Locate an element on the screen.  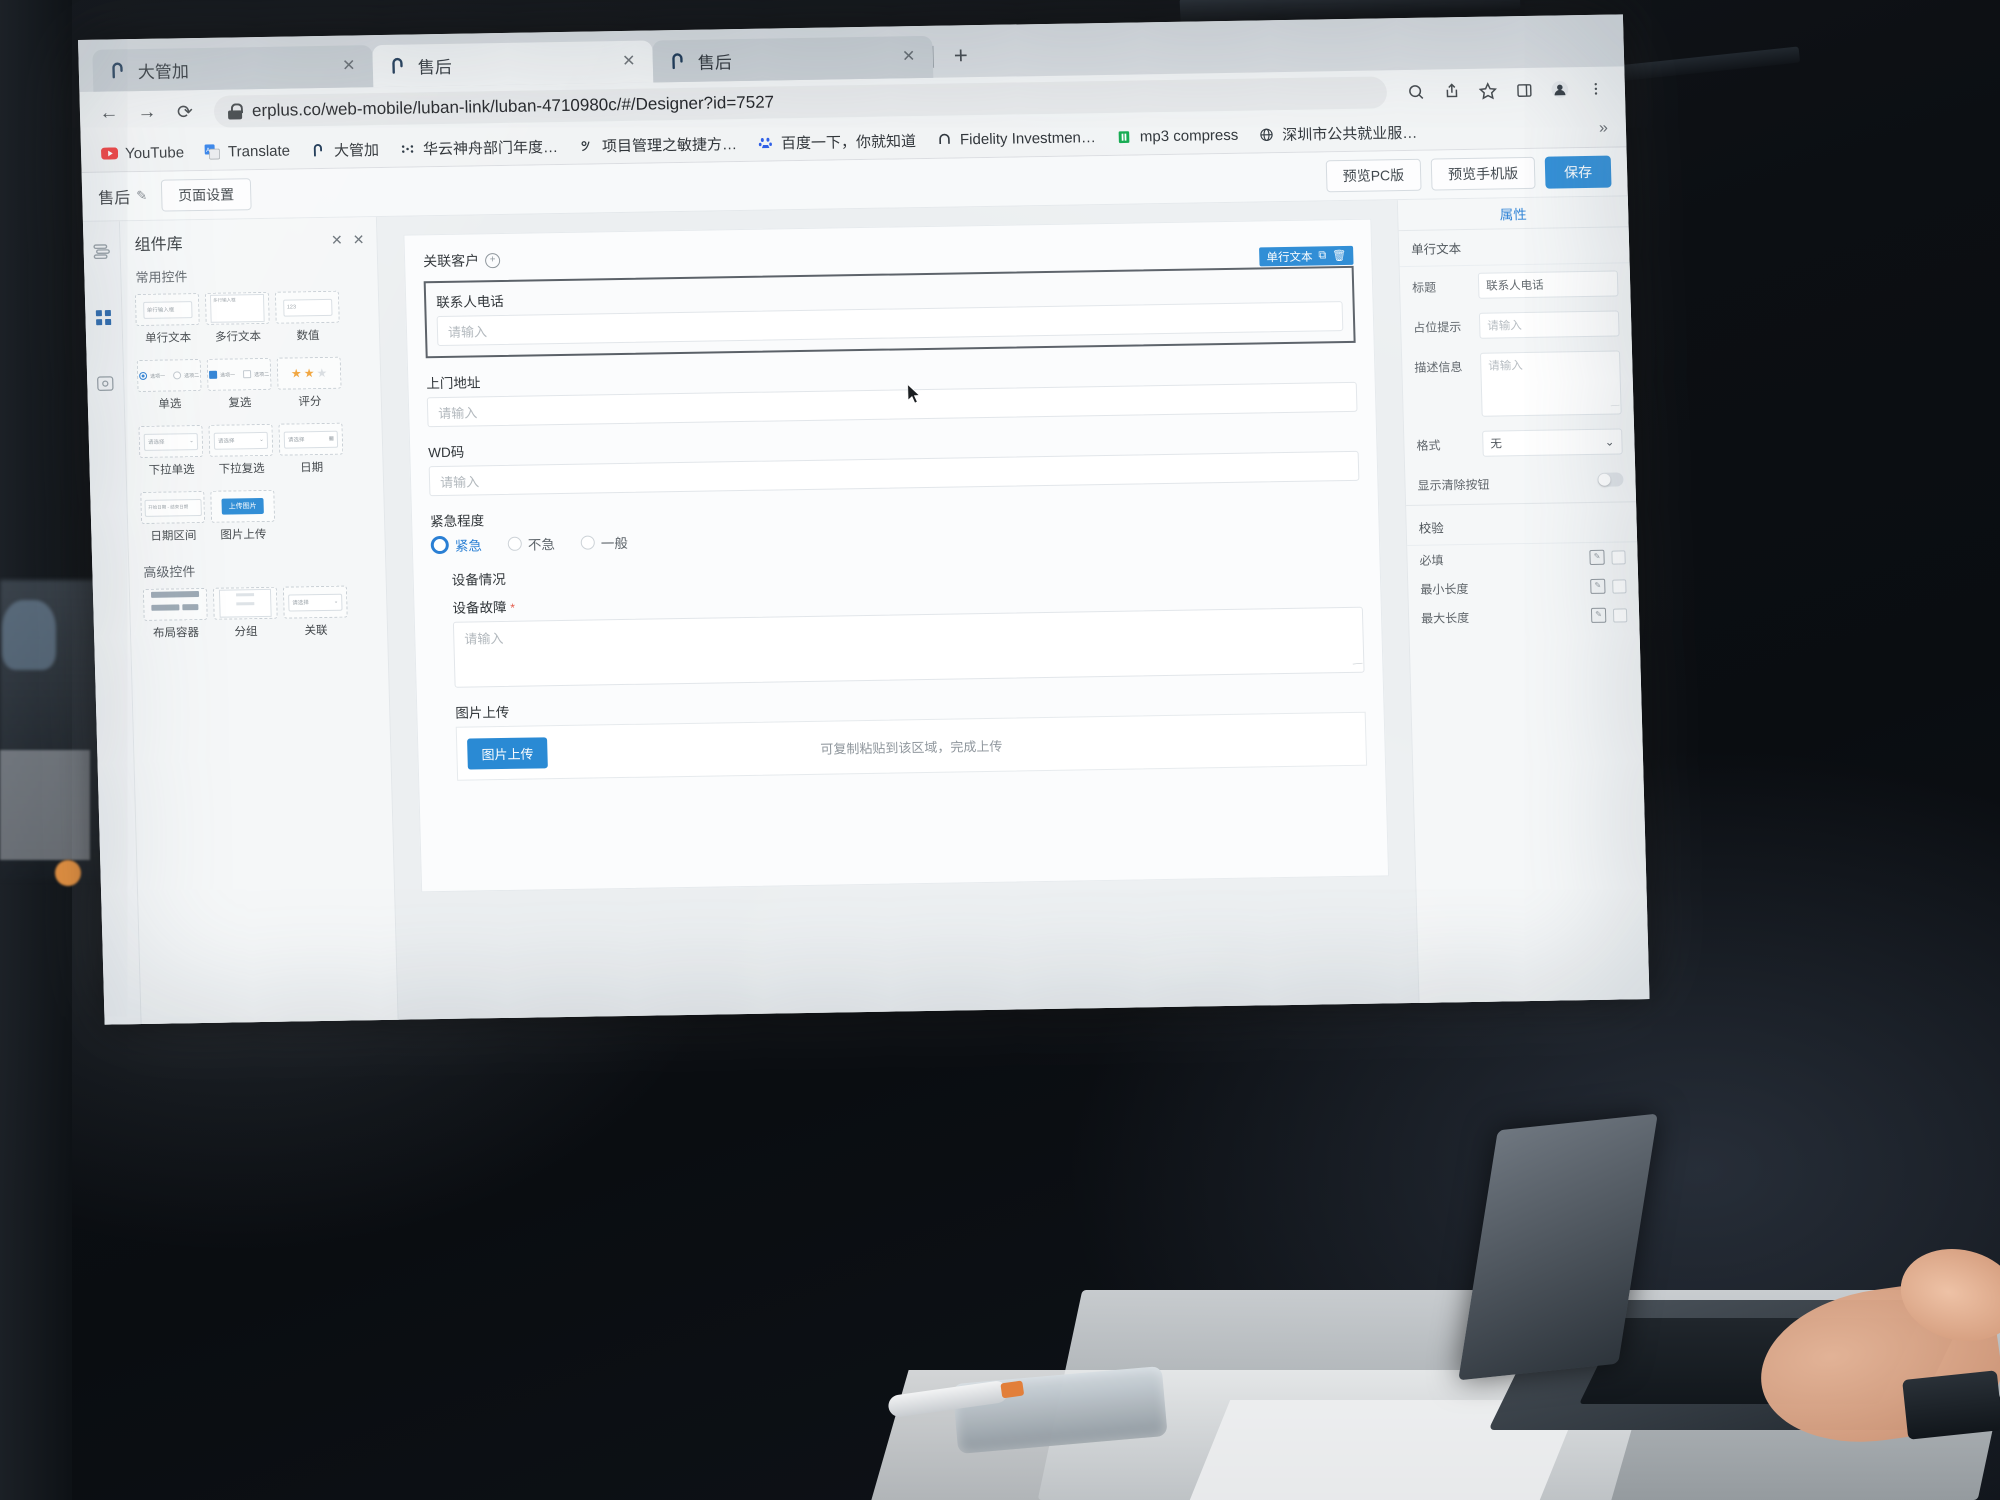
bookmark-daguanjia: 大管加 is located at coordinates (345, 149).